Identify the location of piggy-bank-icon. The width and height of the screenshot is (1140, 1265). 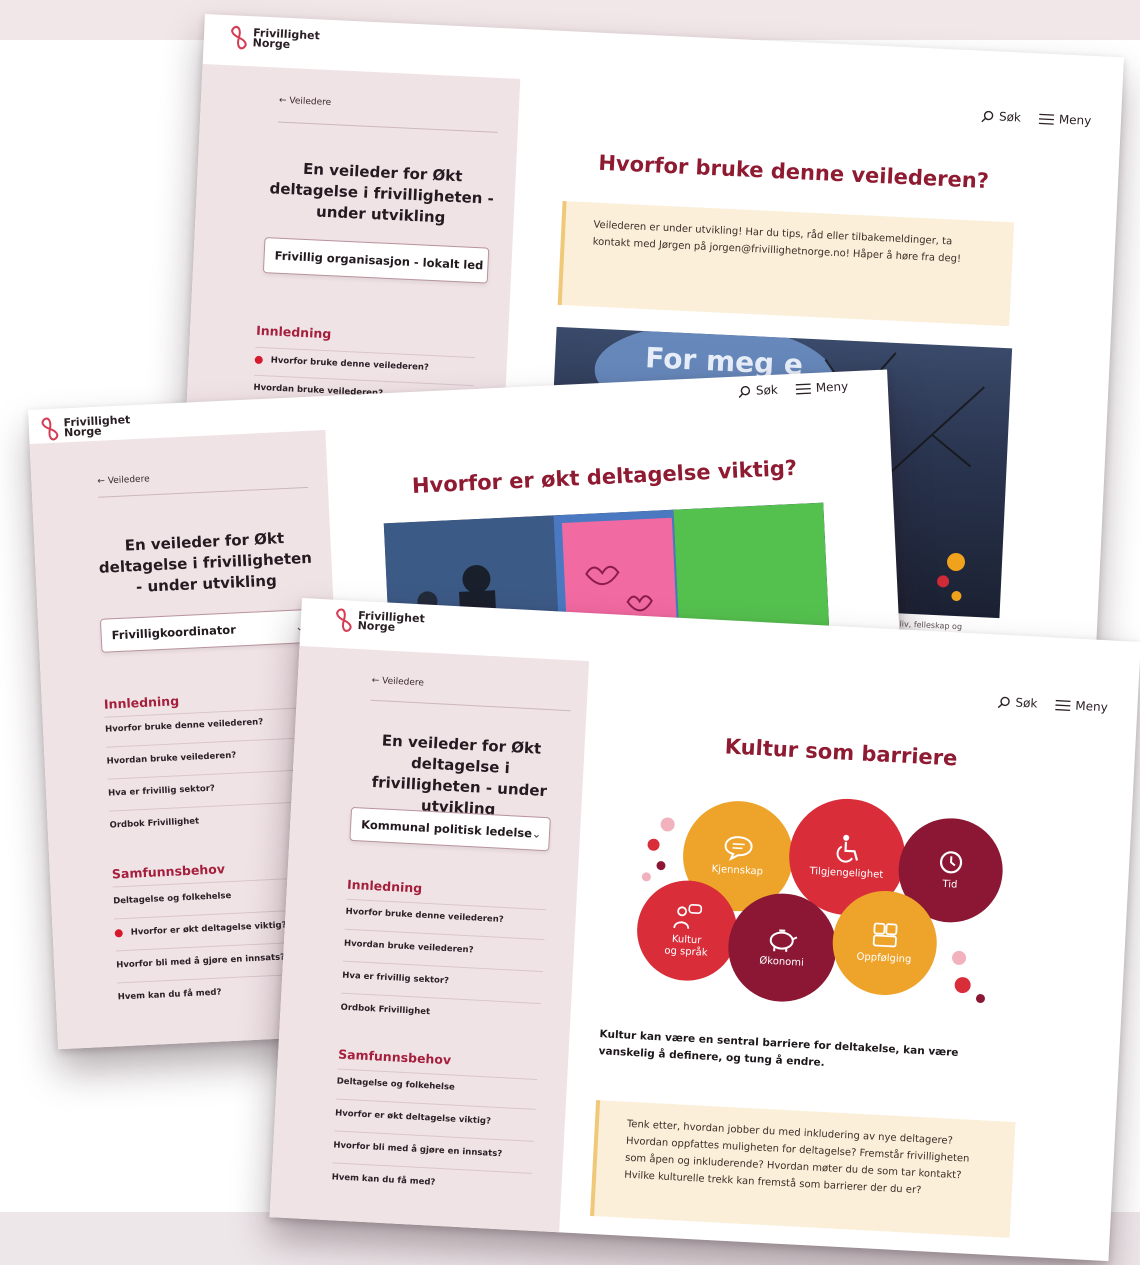
(783, 940).